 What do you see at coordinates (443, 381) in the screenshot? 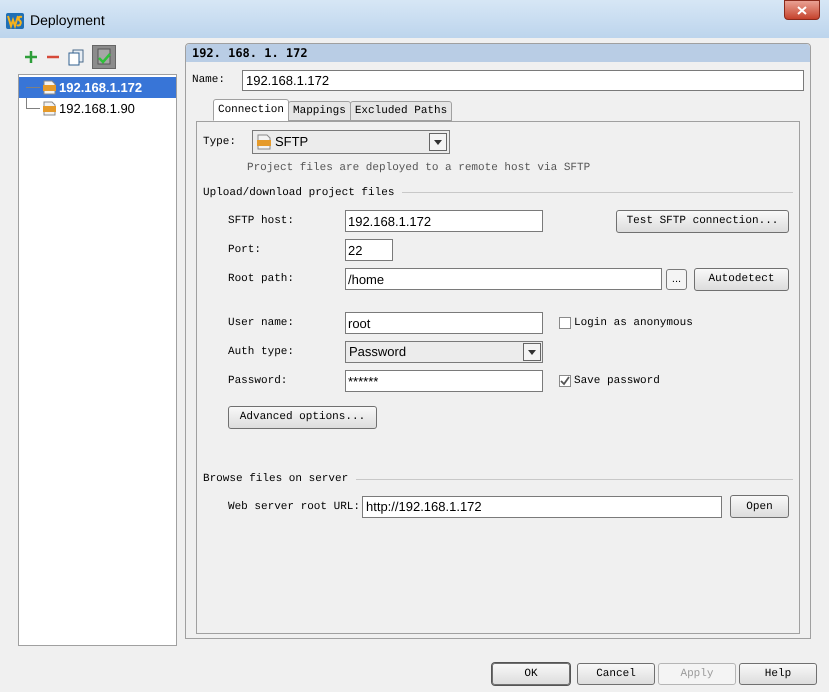
I see `password-field: ******` at bounding box center [443, 381].